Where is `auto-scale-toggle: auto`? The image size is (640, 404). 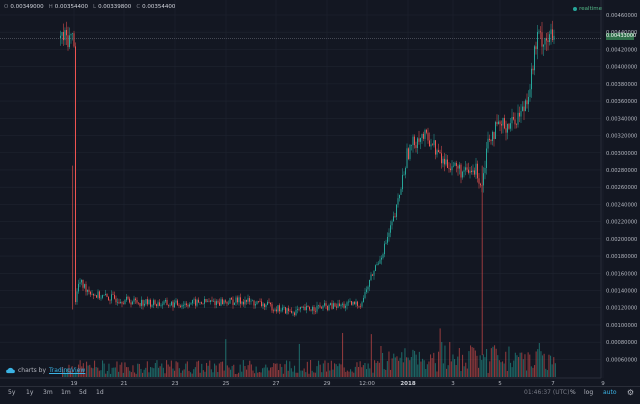
auto-scale-toggle: auto is located at coordinates (610, 392).